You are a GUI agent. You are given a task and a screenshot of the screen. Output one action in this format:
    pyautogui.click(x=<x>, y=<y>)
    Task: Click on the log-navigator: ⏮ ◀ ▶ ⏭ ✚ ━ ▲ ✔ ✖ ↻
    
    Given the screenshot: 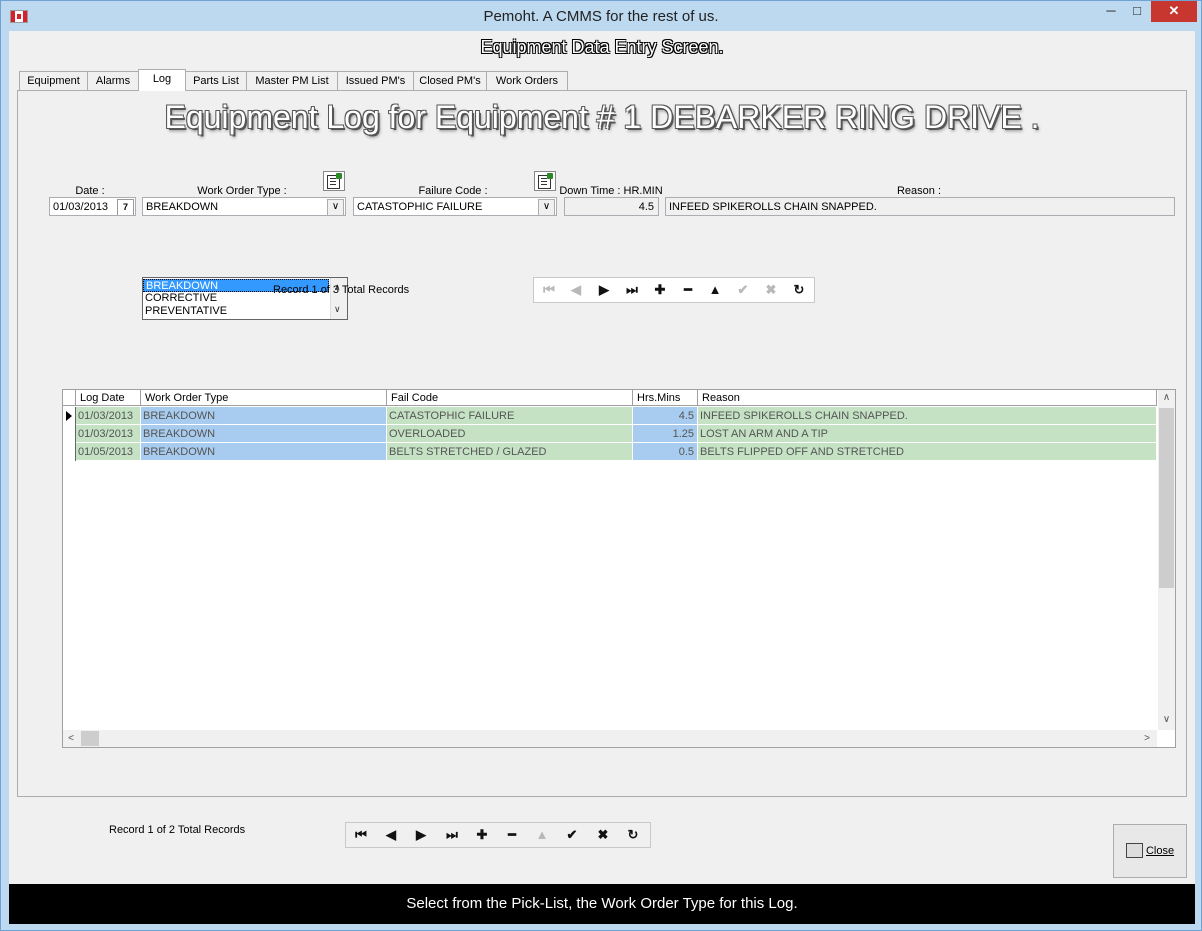 What is the action you would take?
    pyautogui.click(x=674, y=290)
    